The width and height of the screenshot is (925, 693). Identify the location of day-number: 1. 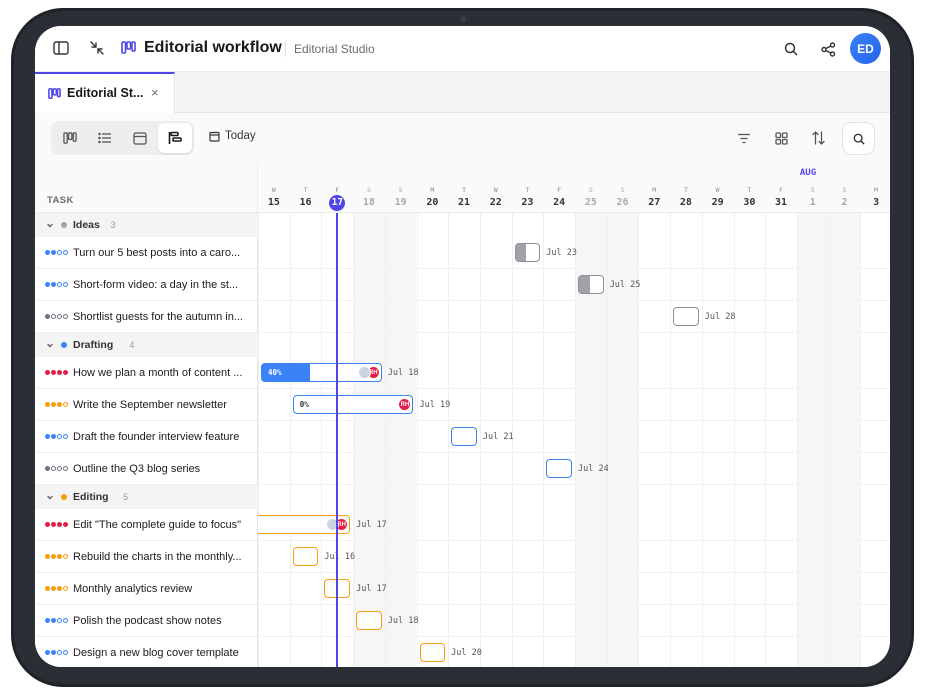
(812, 202).